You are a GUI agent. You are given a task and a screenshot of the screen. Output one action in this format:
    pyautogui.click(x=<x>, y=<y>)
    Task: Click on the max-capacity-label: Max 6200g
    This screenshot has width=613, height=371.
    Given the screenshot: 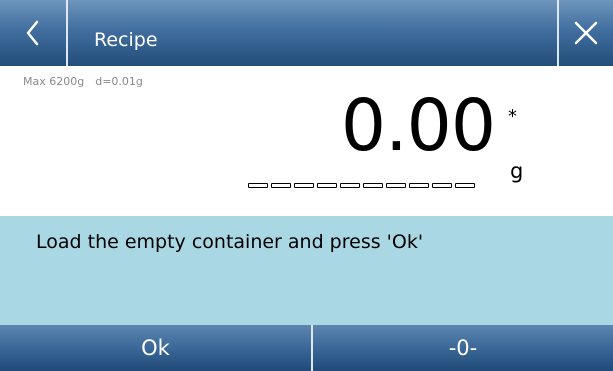 What is the action you would take?
    pyautogui.click(x=54, y=81)
    